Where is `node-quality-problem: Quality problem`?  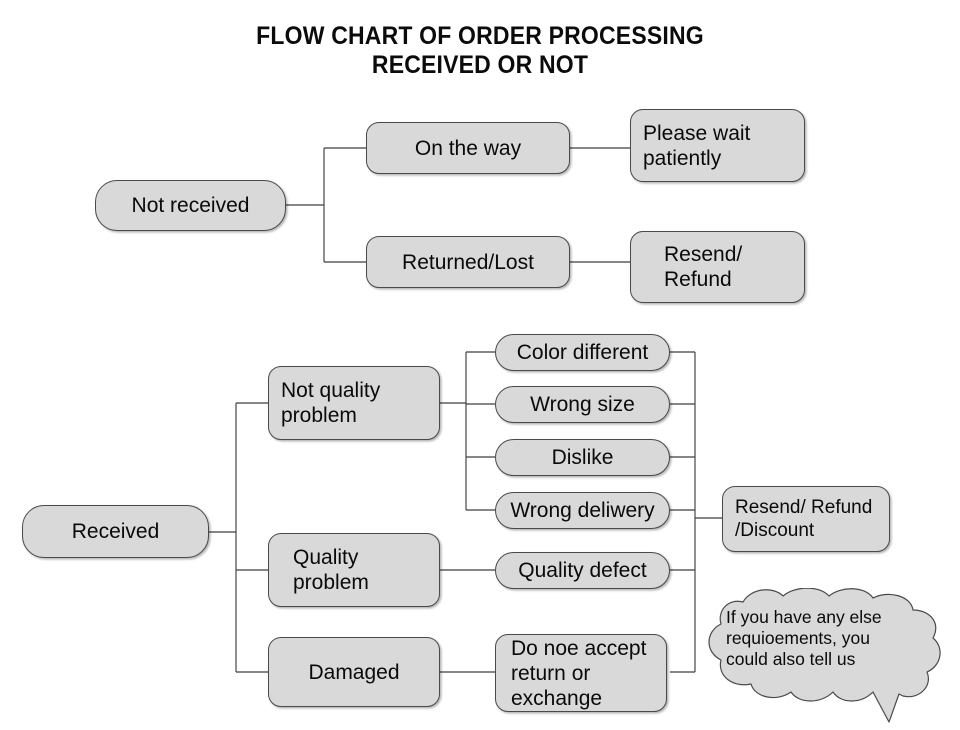
node-quality-problem: Quality problem is located at coordinates (354, 570).